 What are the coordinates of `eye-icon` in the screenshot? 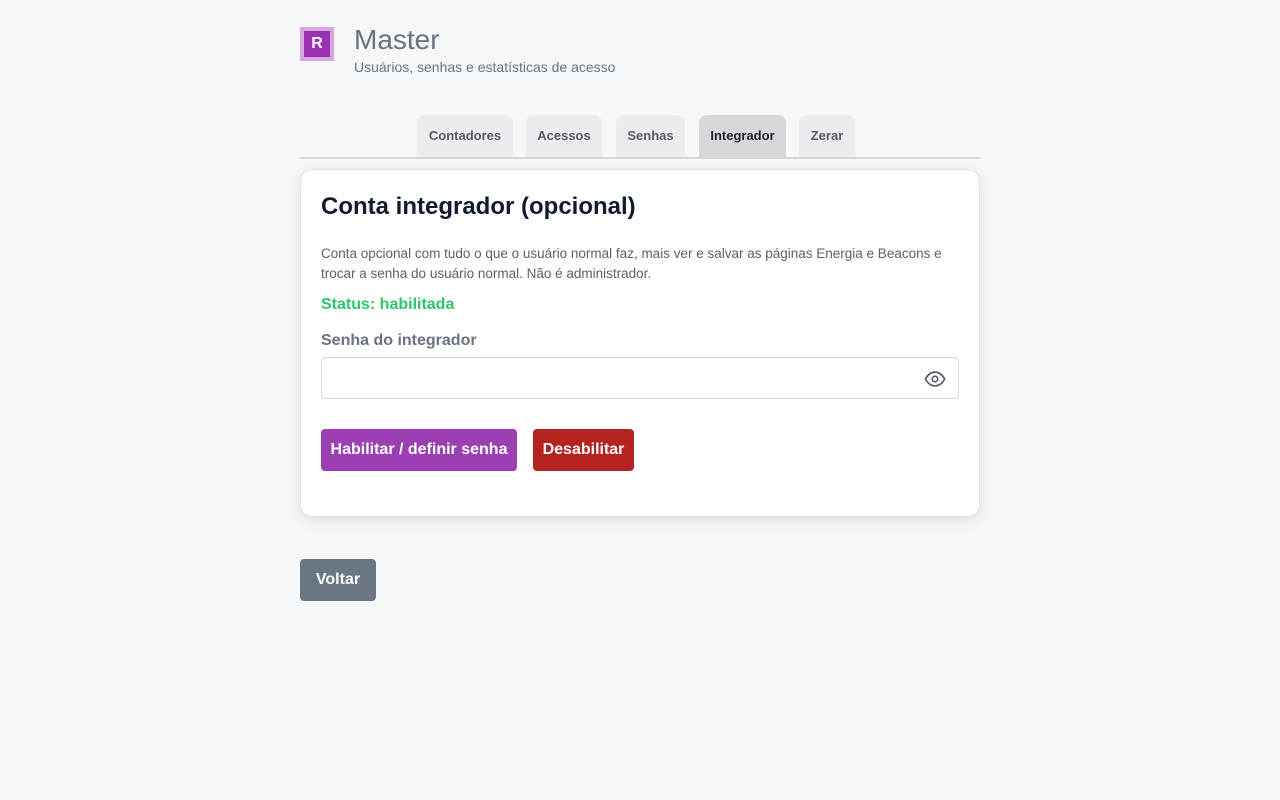 It's located at (935, 379).